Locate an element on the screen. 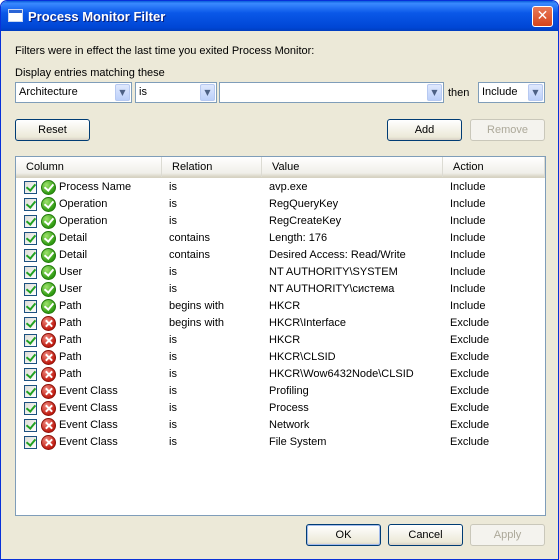 This screenshot has width=559, height=560. table-row: Event Class is File System Exclude is located at coordinates (280, 442).